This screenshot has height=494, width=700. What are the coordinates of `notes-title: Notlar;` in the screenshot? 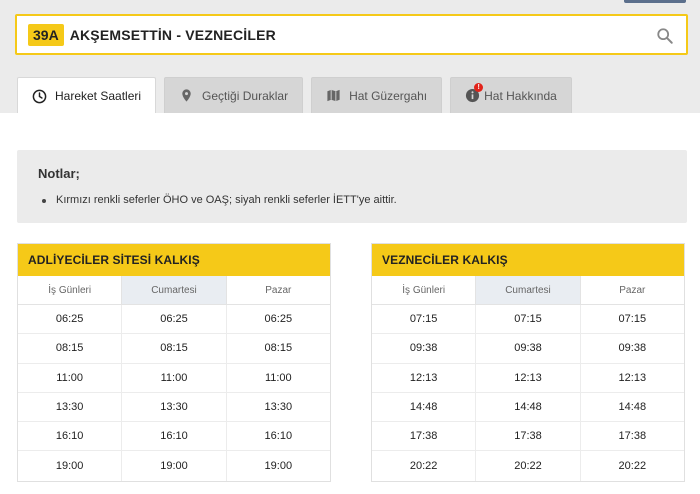 It's located at (59, 173).